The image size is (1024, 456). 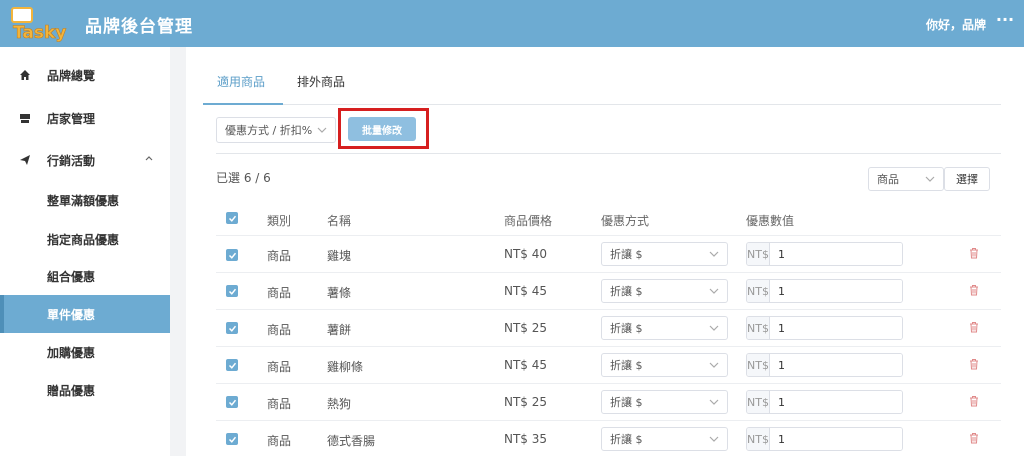 What do you see at coordinates (243, 178) in the screenshot?
I see `selected-count: 已選 6 / 6` at bounding box center [243, 178].